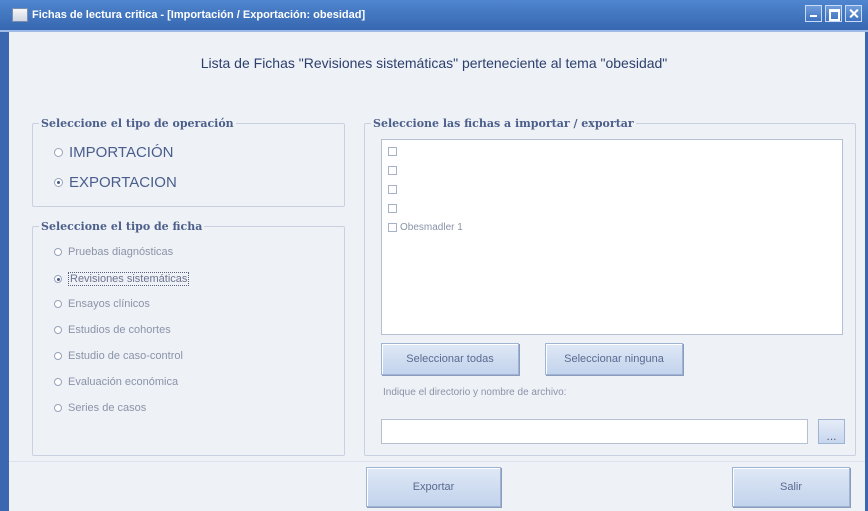 The width and height of the screenshot is (868, 511). I want to click on close-icon, so click(853, 13).